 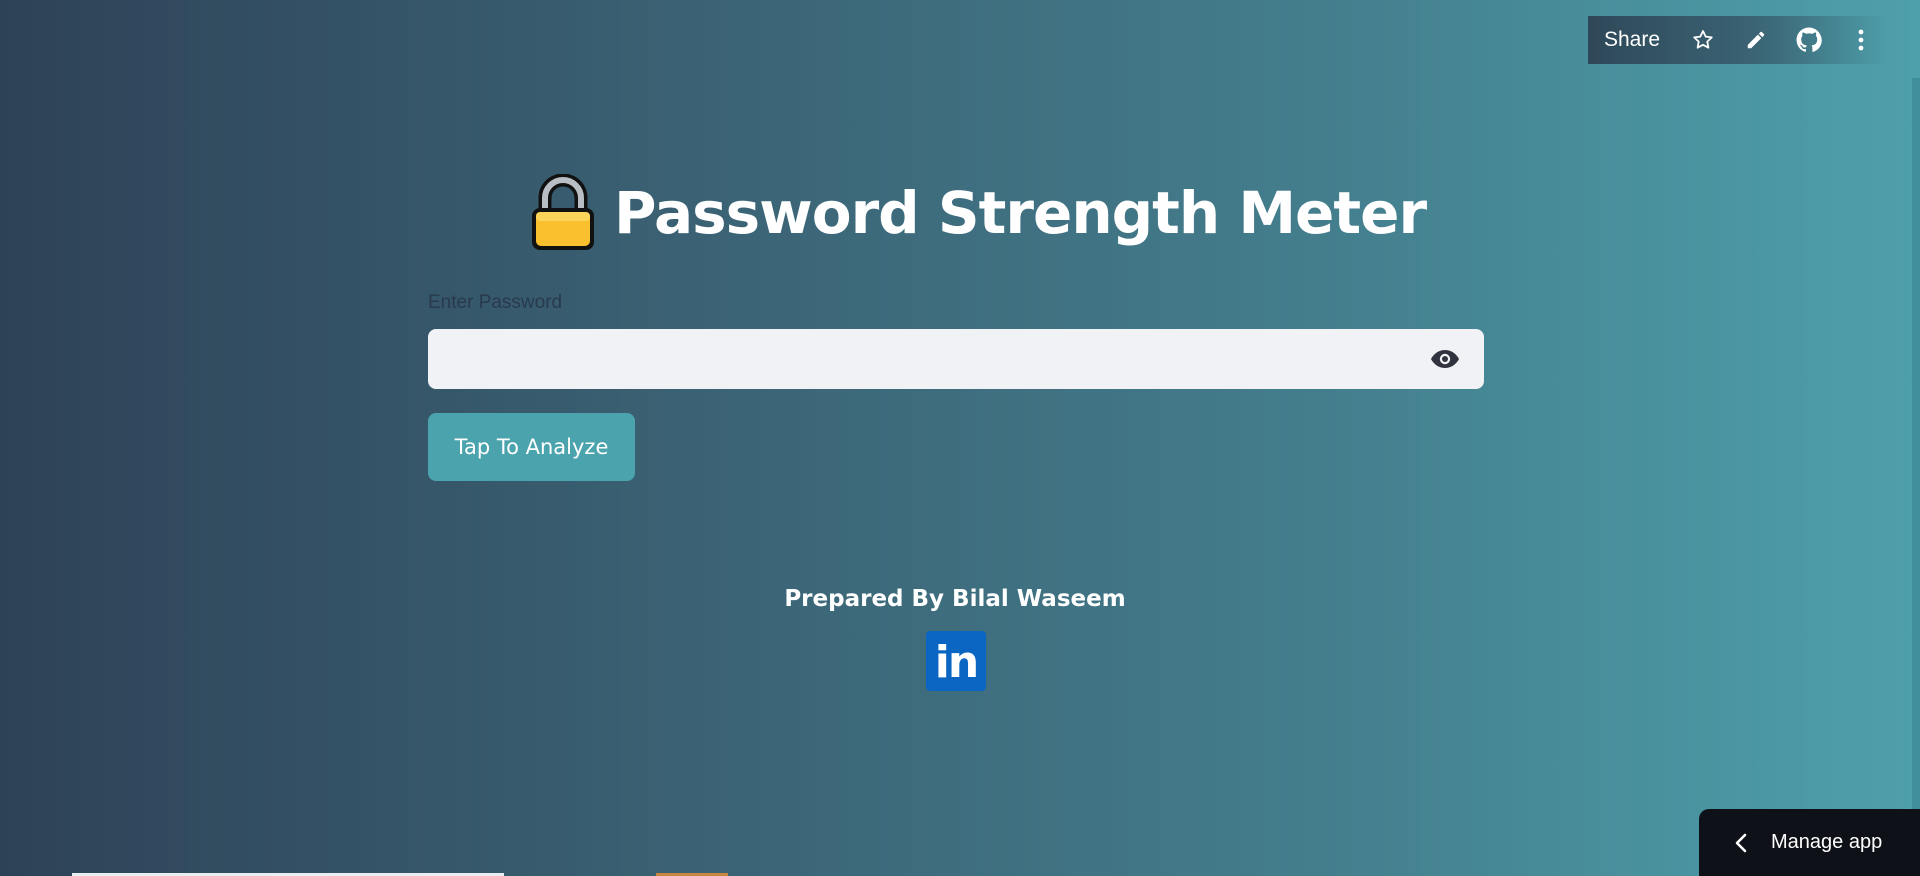 I want to click on password-input, so click(x=918, y=359).